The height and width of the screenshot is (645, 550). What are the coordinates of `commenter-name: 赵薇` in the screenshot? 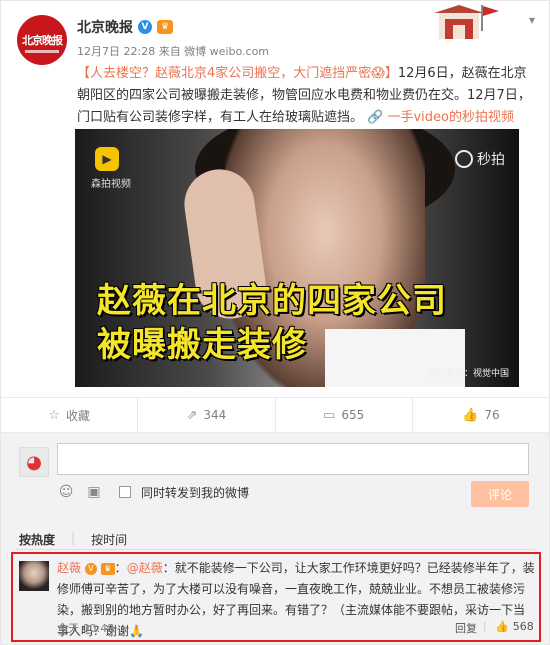 It's located at (69, 568).